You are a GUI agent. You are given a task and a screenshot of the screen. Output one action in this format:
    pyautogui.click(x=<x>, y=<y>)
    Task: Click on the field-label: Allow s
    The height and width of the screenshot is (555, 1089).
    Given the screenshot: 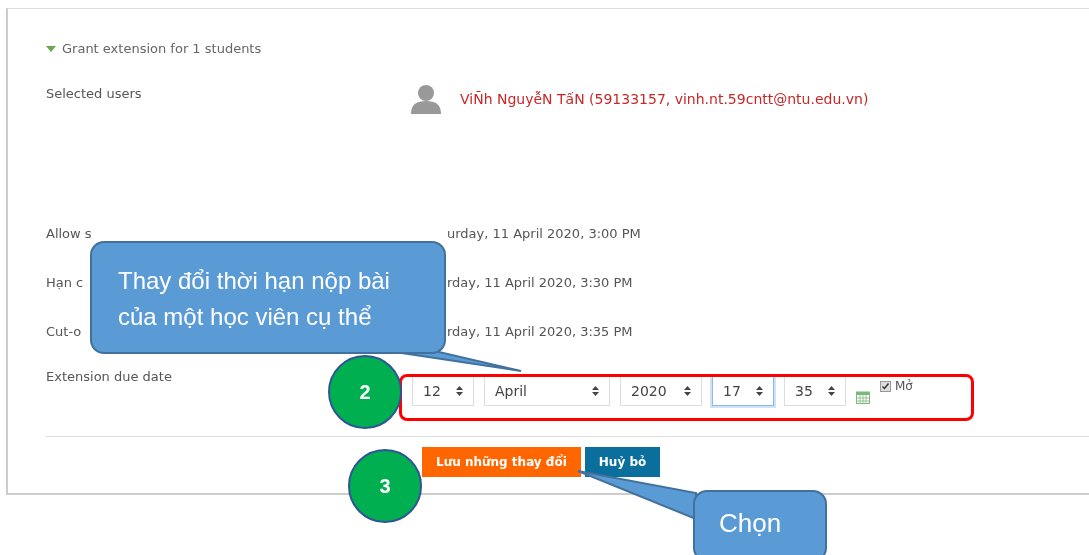 What is the action you would take?
    pyautogui.click(x=69, y=233)
    